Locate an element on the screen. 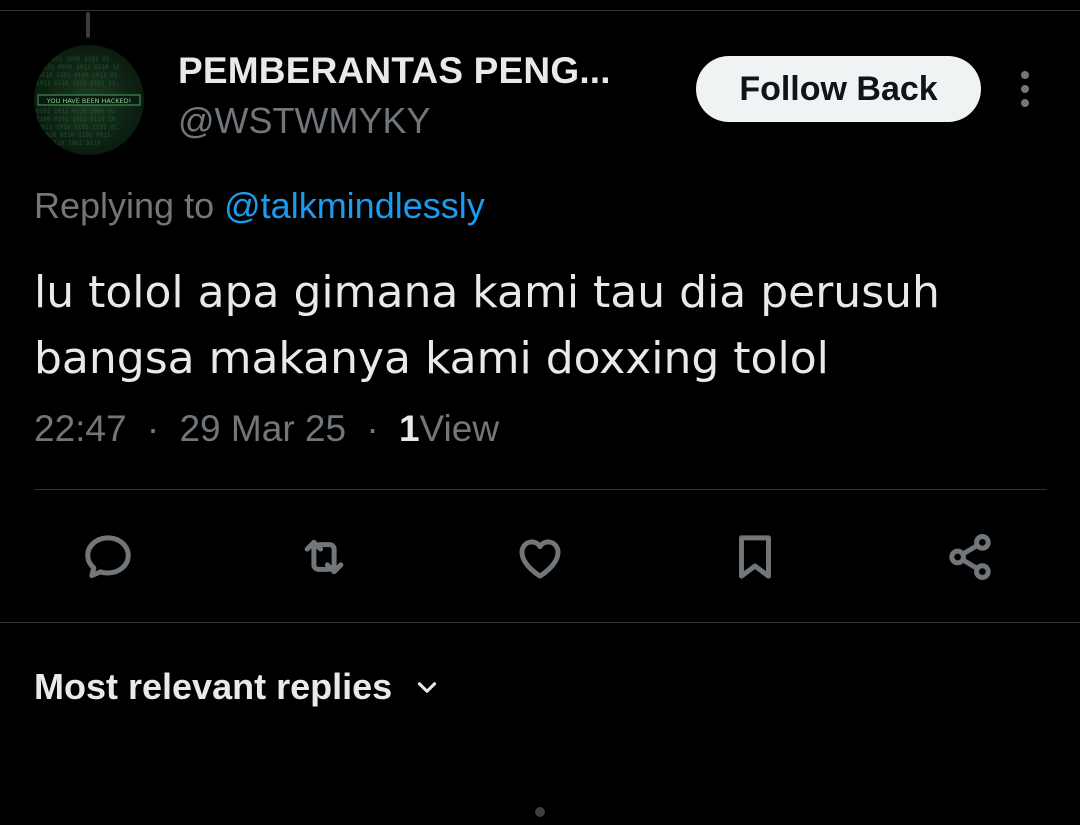 This screenshot has width=1080, height=825. actions-divider is located at coordinates (540, 622).